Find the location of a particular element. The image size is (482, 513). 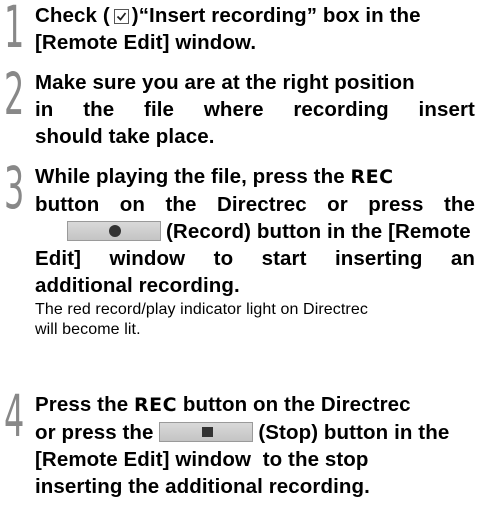

step-text-segment: )“Insert recording” box in the is located at coordinates (276, 15).